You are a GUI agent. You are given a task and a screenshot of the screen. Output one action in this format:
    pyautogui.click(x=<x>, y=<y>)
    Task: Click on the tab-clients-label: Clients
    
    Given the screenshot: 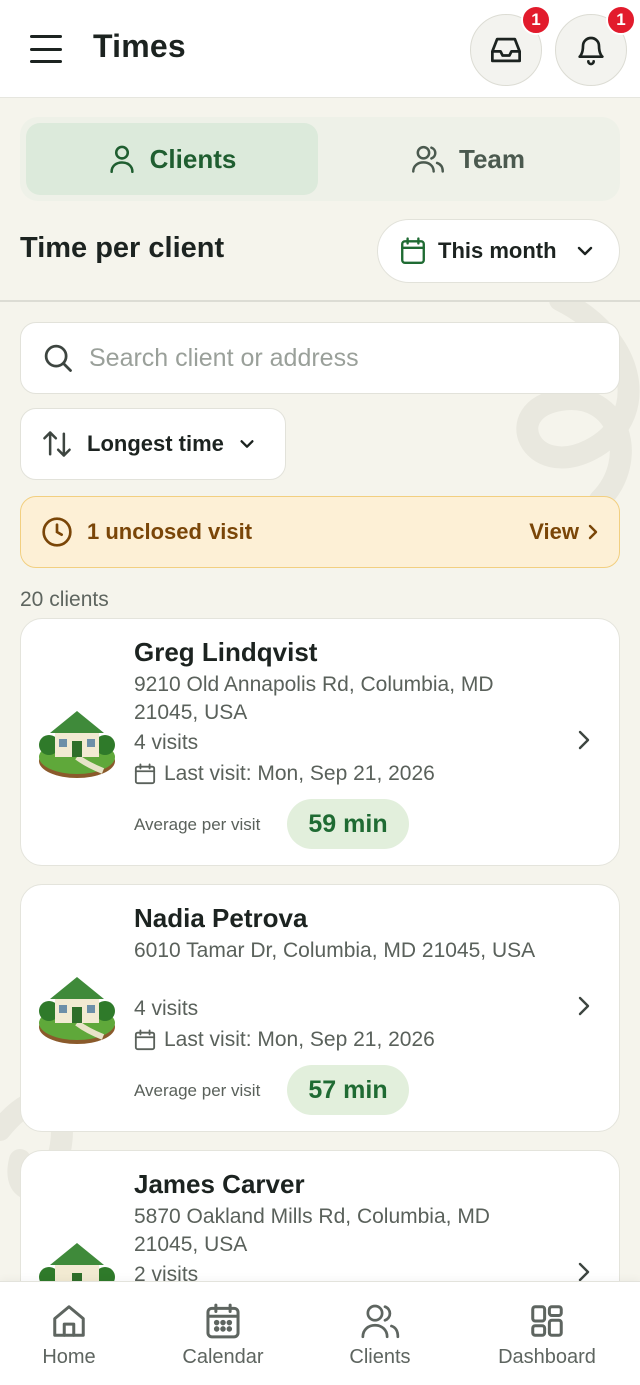 What is the action you would take?
    pyautogui.click(x=193, y=158)
    